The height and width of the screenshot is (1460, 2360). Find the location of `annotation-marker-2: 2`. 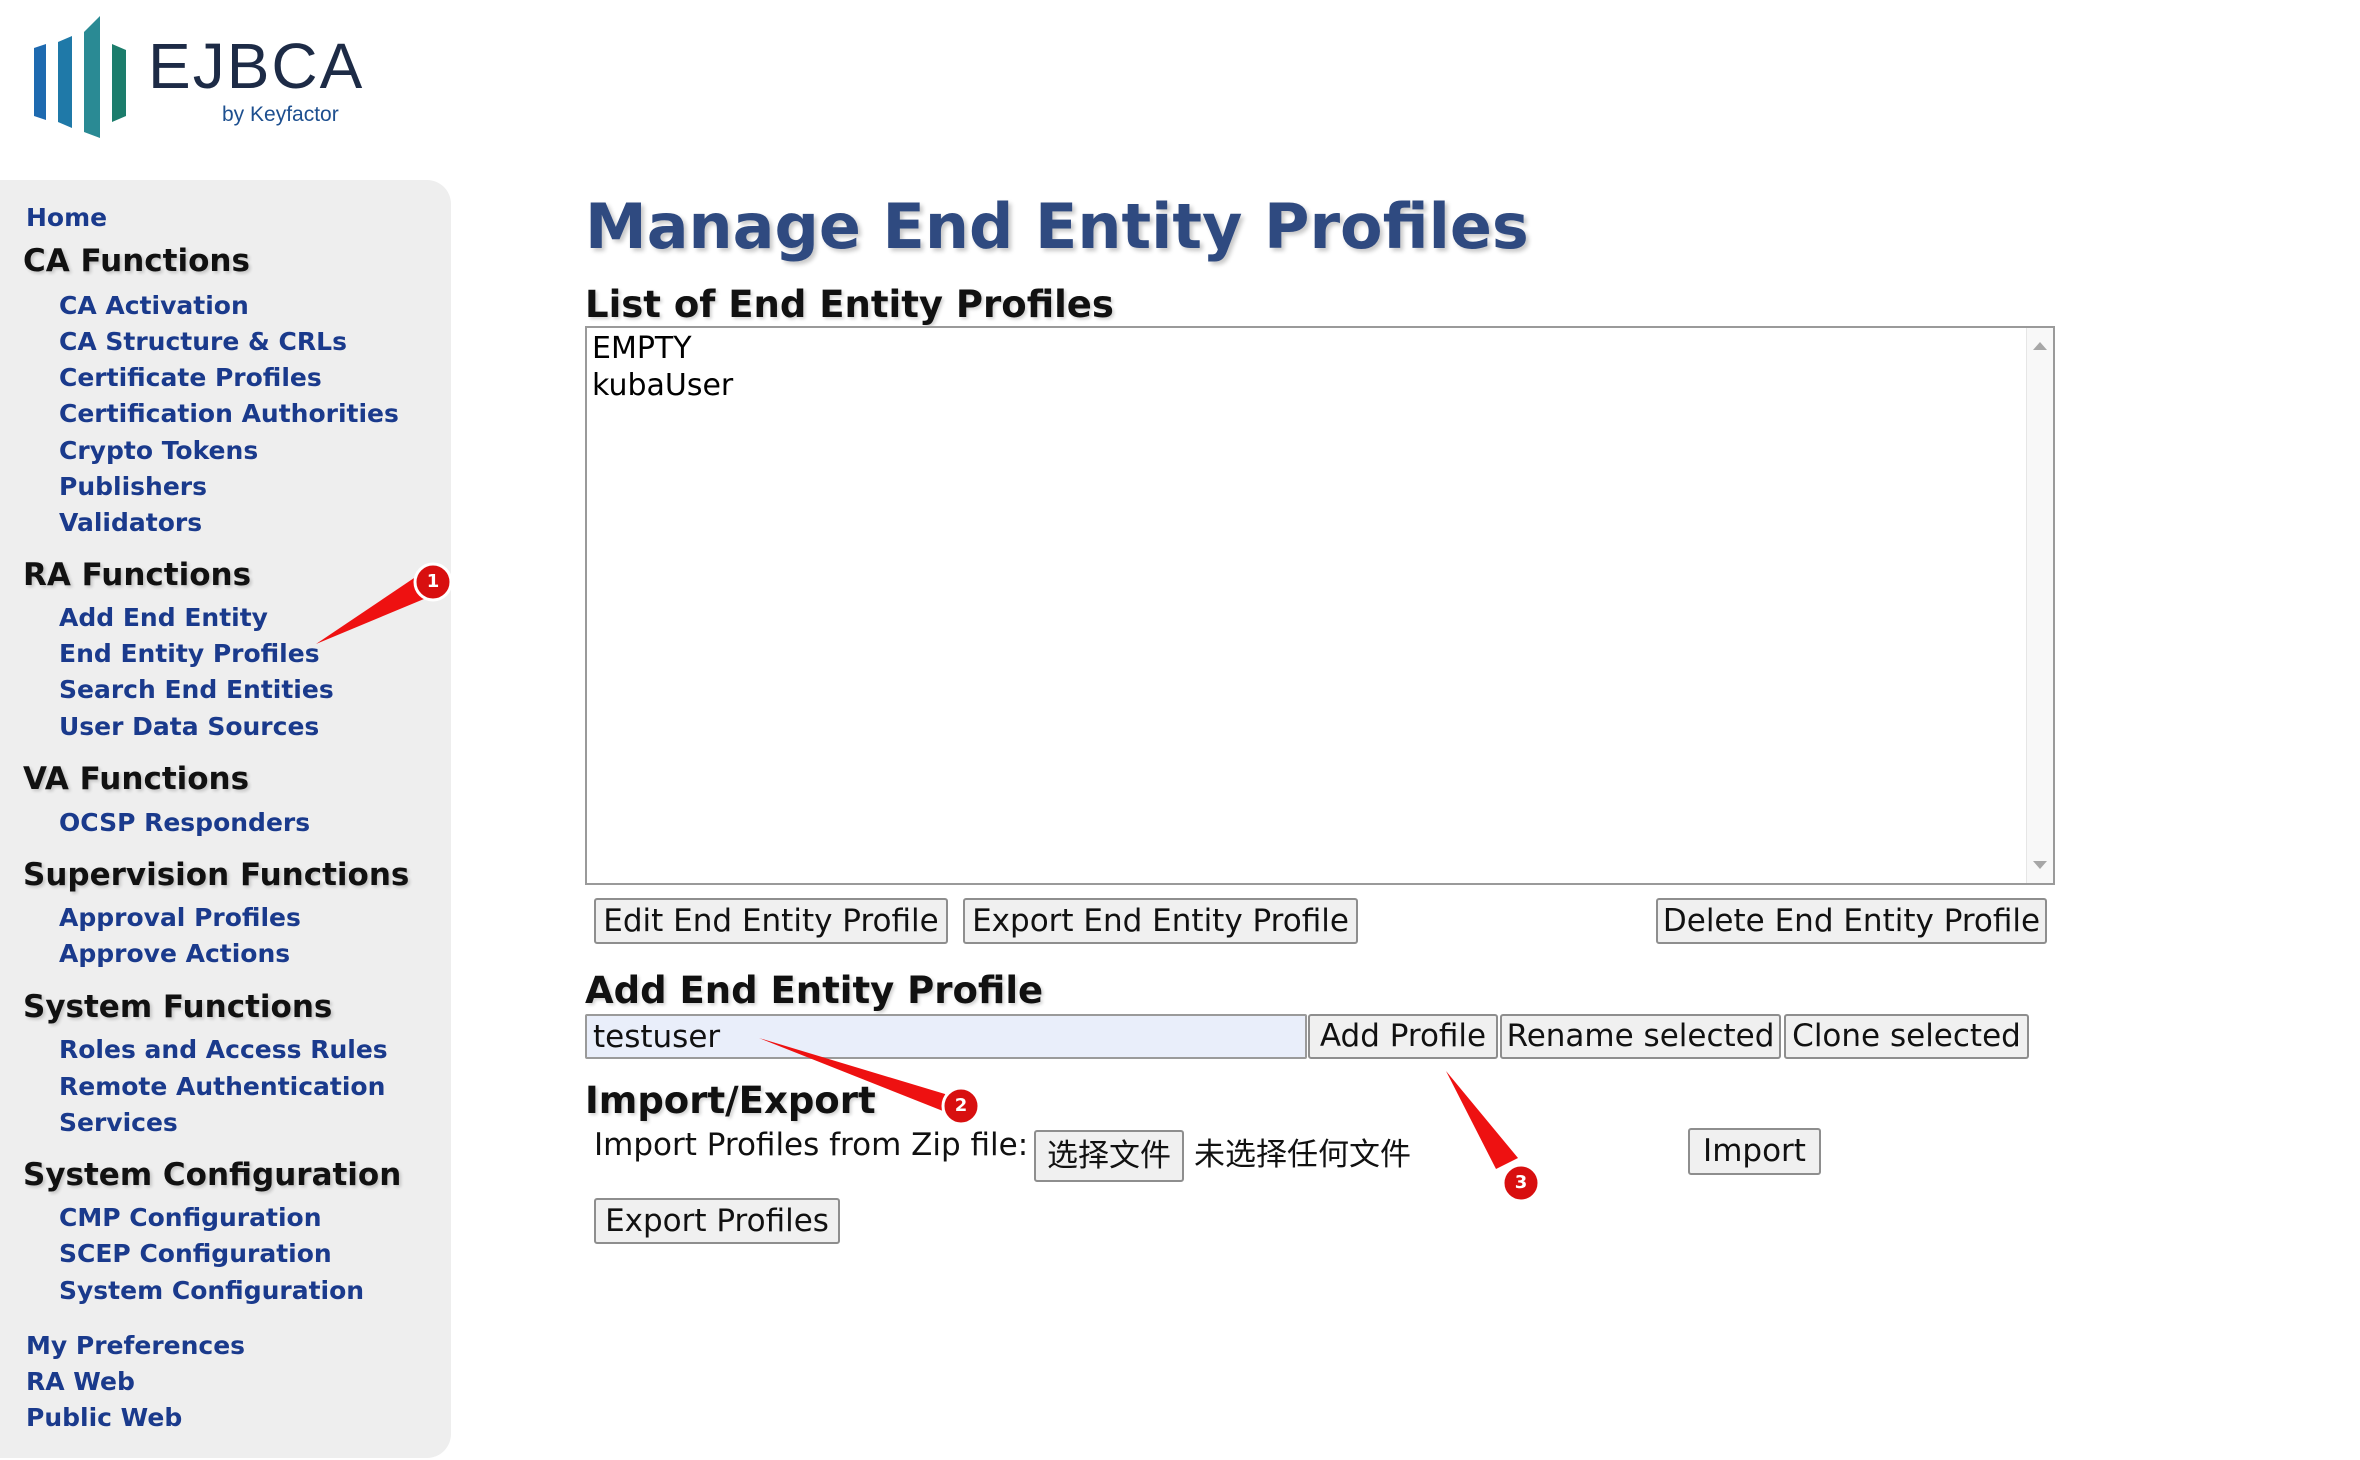

annotation-marker-2: 2 is located at coordinates (961, 1105).